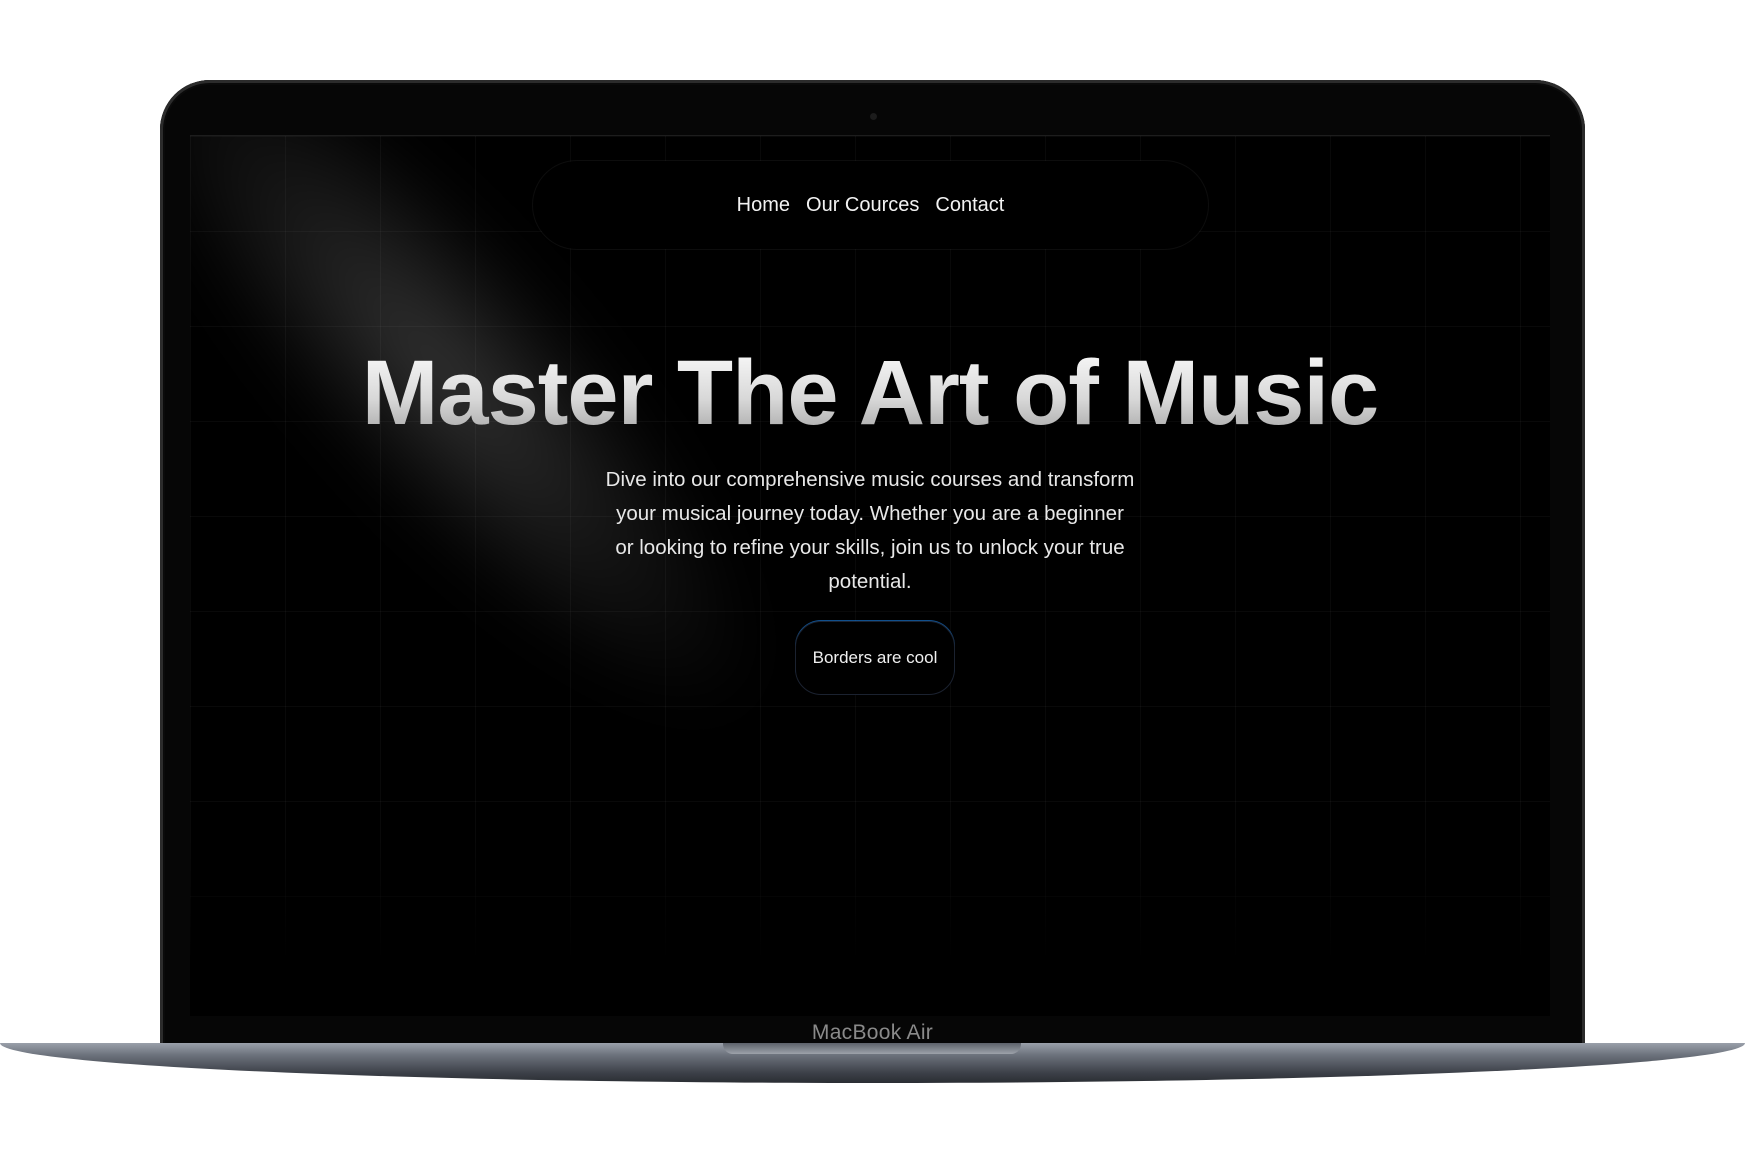 This screenshot has height=1163, width=1745. I want to click on nav-link-home: Home, so click(763, 205).